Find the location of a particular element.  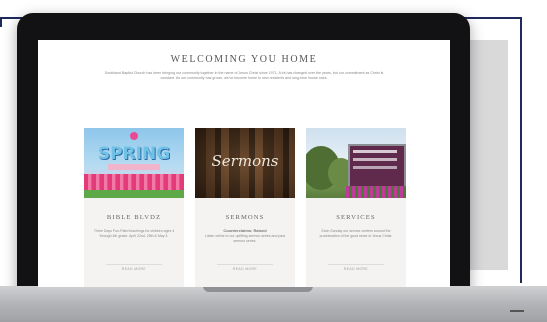

flower-icon is located at coordinates (134, 136).